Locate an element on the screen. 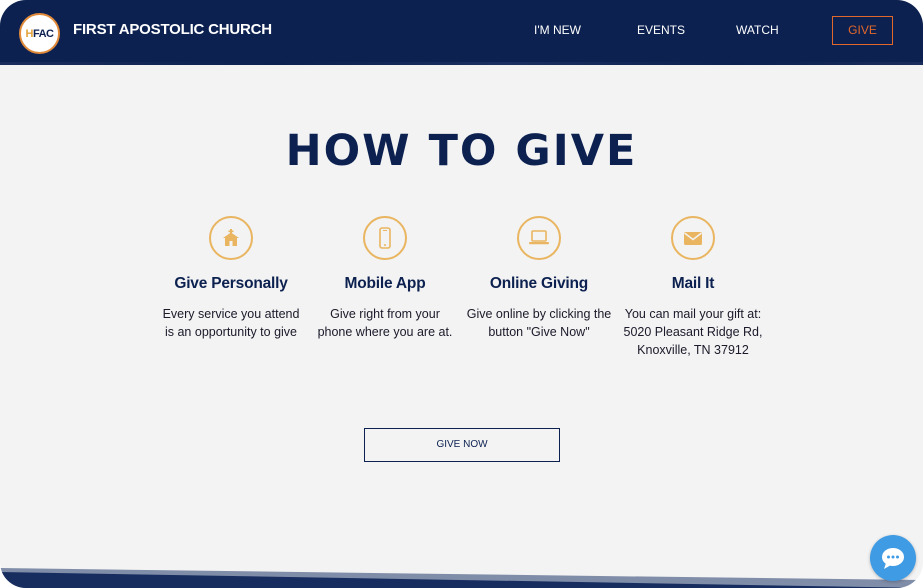 The height and width of the screenshot is (588, 923). phone-icon is located at coordinates (385, 238).